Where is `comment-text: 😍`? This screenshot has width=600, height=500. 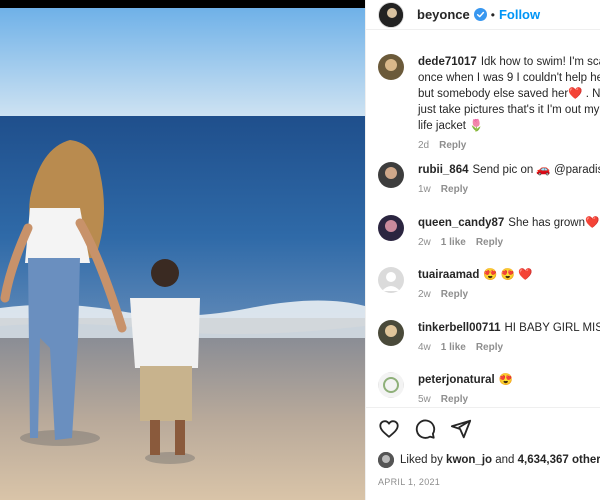
comment-text: 😍 is located at coordinates (506, 380).